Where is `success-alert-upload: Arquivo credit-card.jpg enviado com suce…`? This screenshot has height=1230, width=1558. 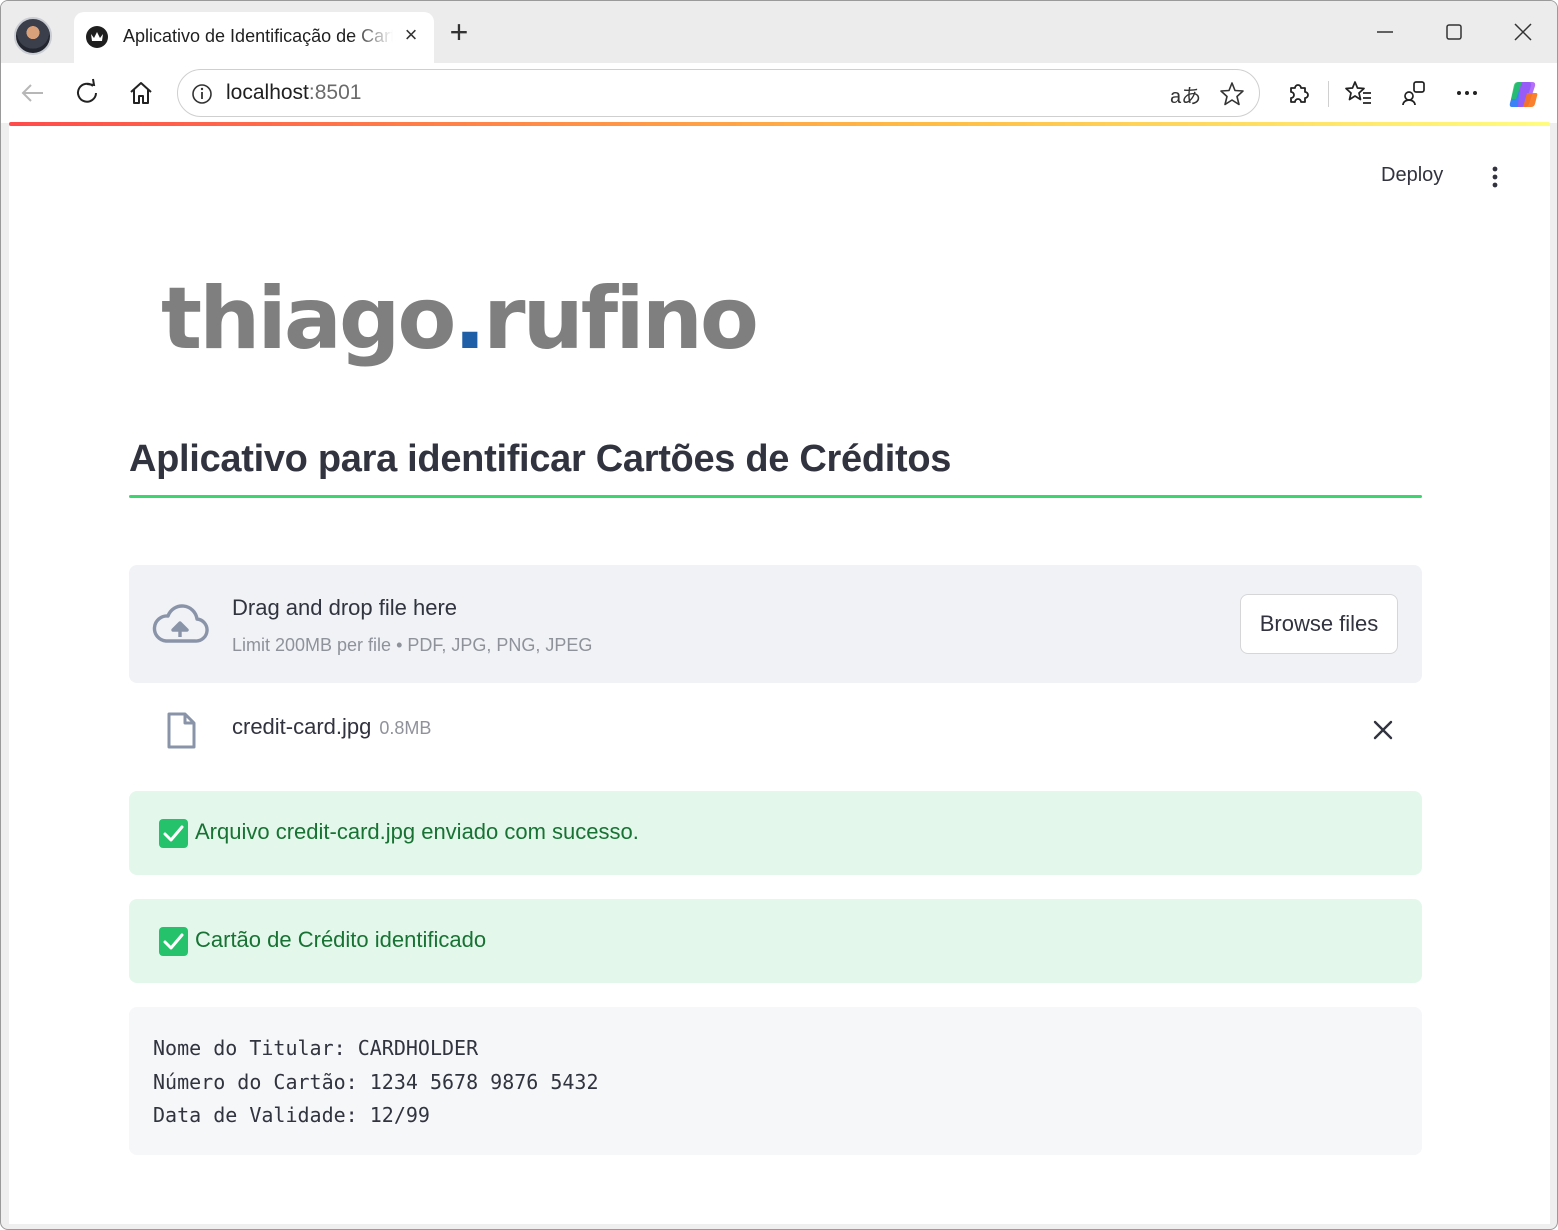 success-alert-upload: Arquivo credit-card.jpg enviado com suce… is located at coordinates (775, 833).